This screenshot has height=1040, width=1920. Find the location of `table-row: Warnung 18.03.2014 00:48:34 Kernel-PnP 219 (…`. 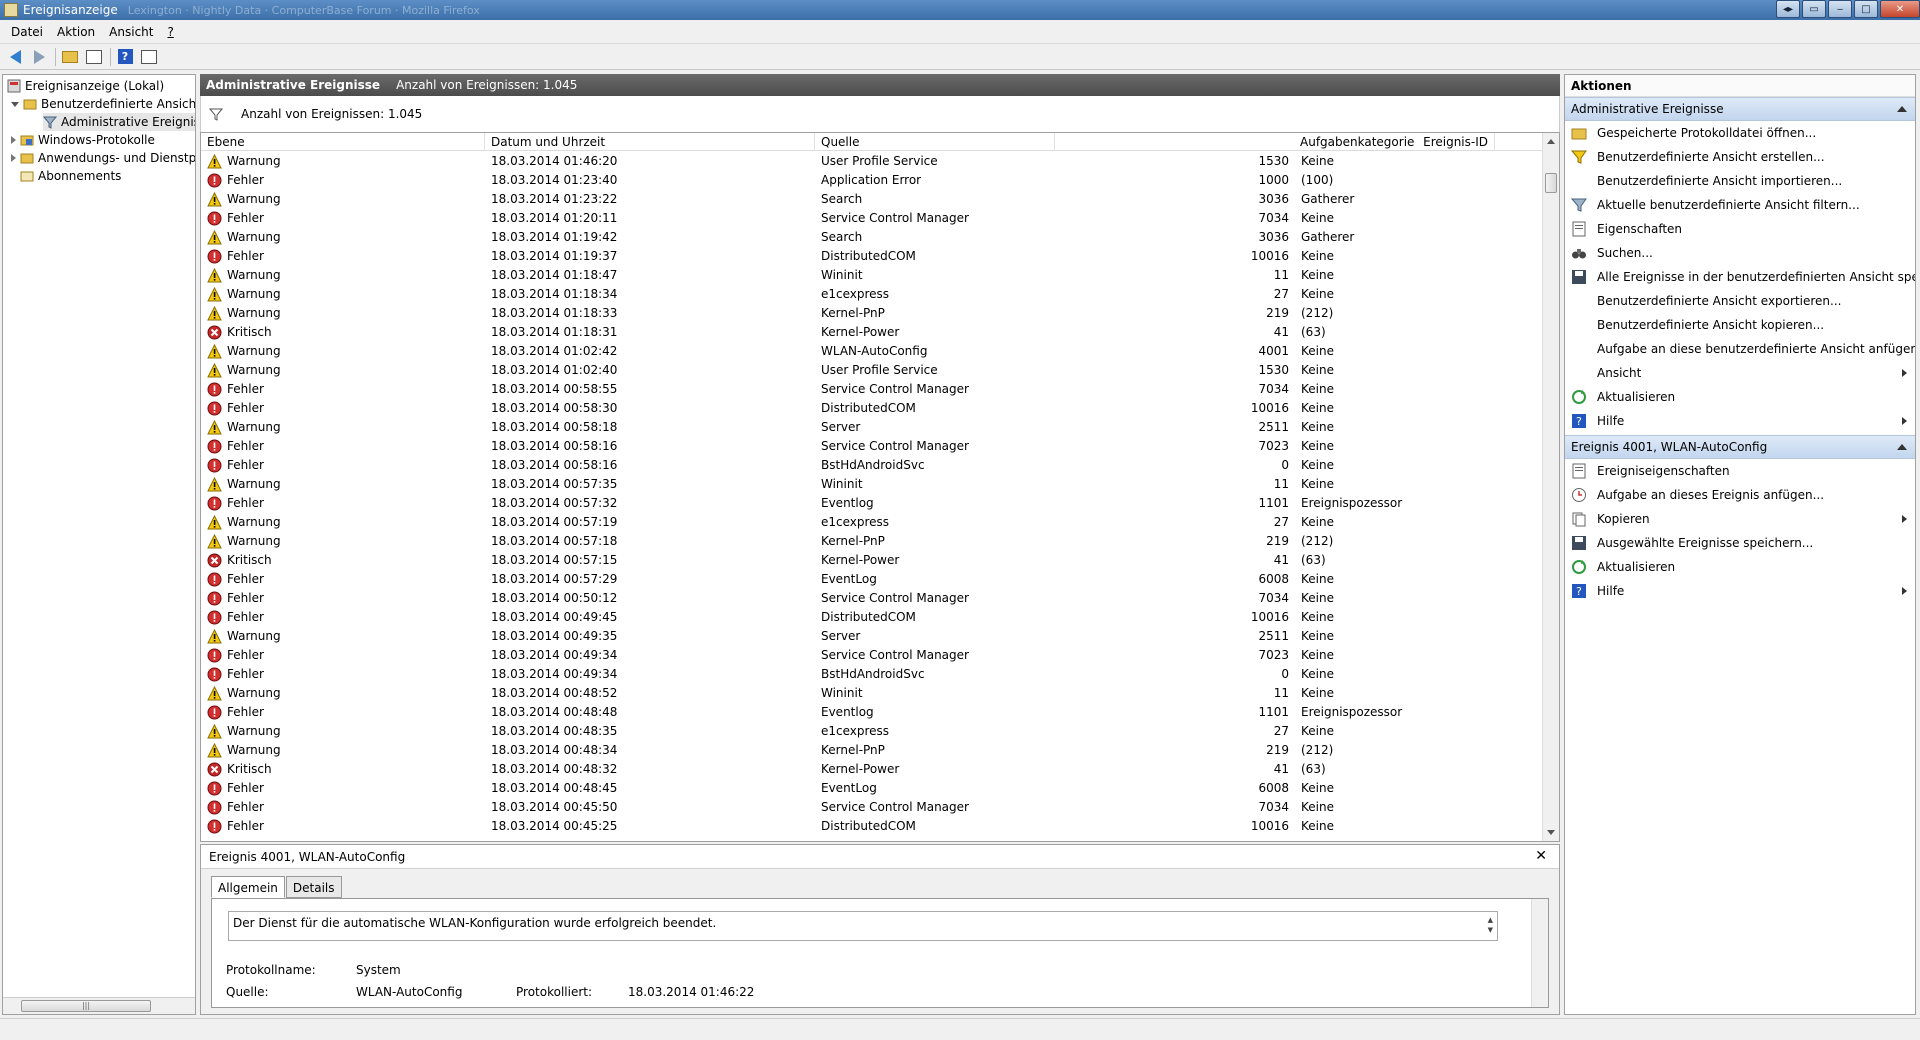

table-row: Warnung 18.03.2014 00:48:34 Kernel-PnP 219 (… is located at coordinates (872, 750).